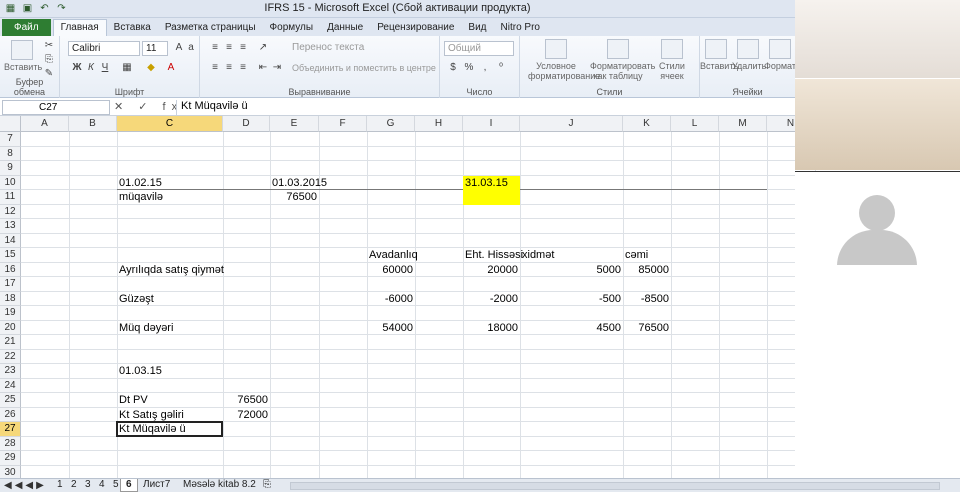  What do you see at coordinates (10, 124) in the screenshot?
I see `select-all-corner` at bounding box center [10, 124].